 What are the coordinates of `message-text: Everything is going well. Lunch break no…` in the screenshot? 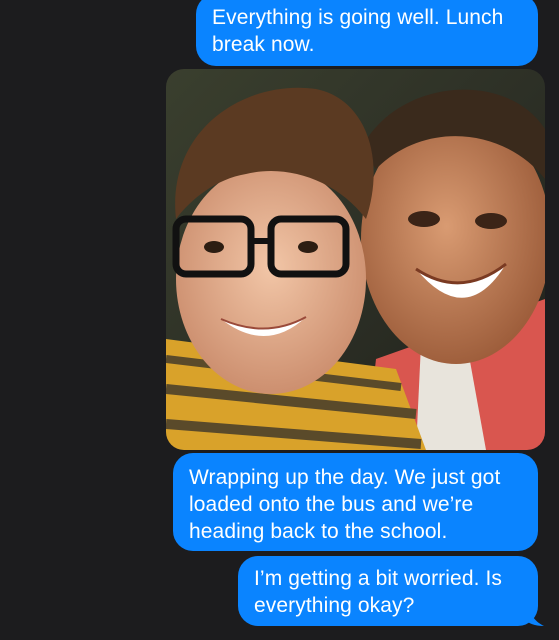 It's located at (358, 31).